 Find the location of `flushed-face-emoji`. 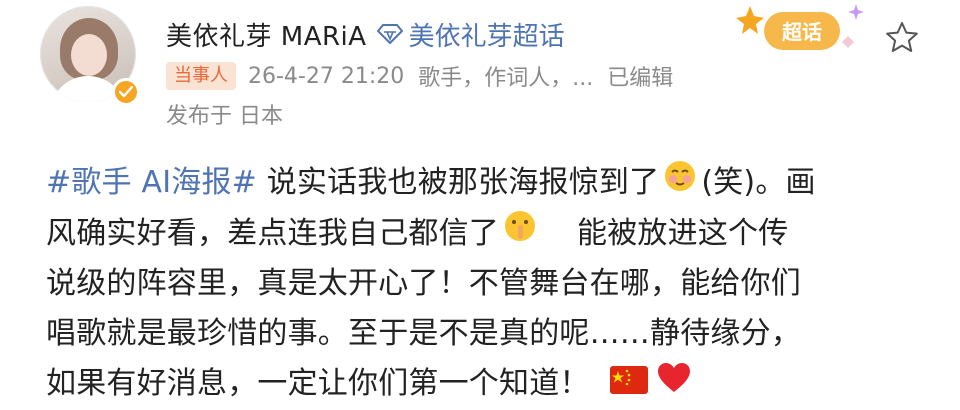

flushed-face-emoji is located at coordinates (680, 184).